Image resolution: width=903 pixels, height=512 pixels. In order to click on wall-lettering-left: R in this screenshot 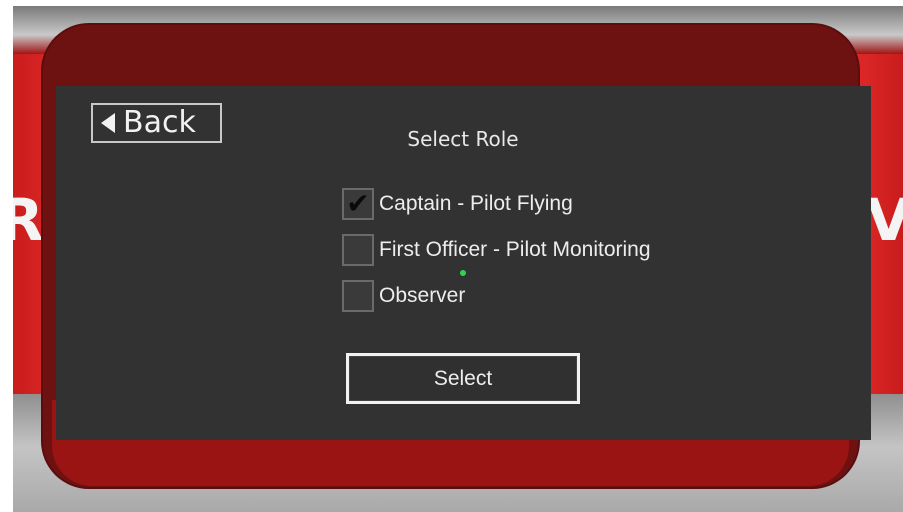, I will do `click(29, 220)`.